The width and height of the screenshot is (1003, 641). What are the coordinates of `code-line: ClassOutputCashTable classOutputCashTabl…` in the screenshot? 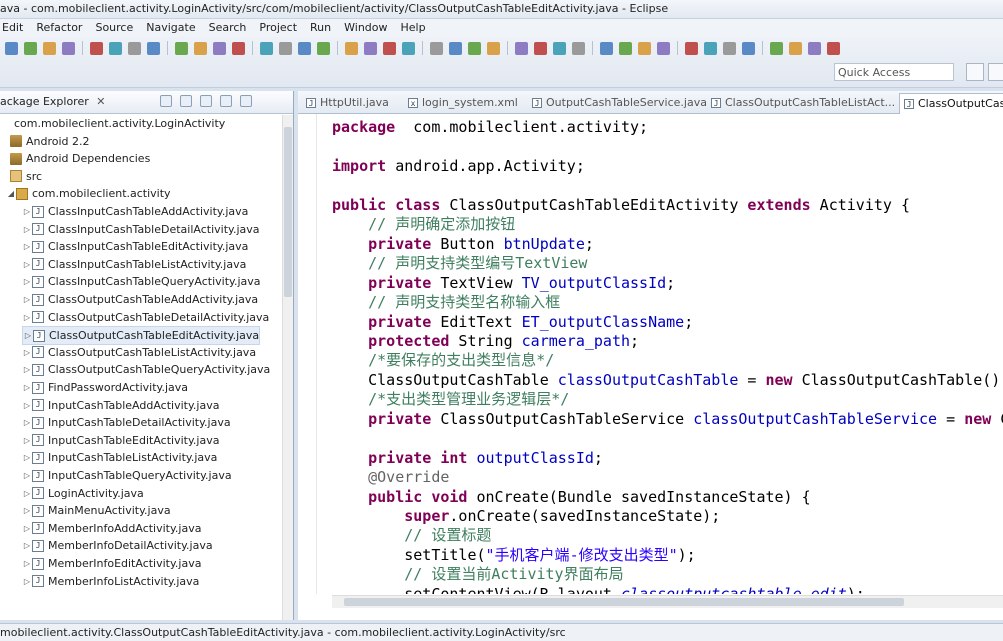 It's located at (667, 380).